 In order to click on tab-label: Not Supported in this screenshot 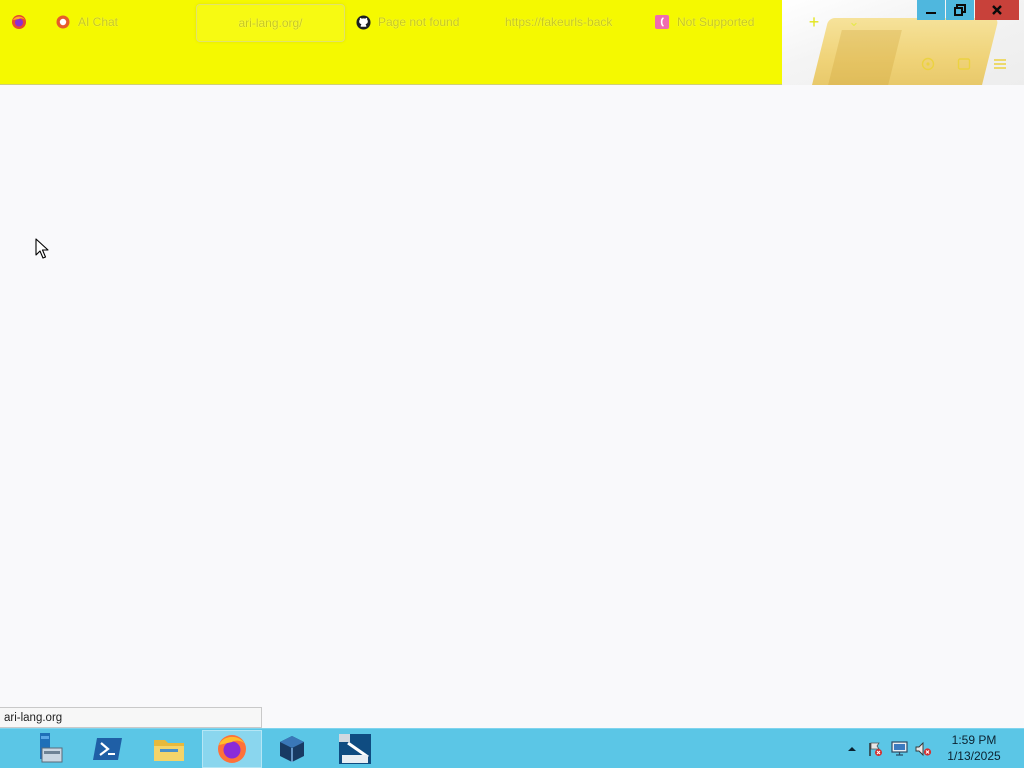, I will do `click(716, 22)`.